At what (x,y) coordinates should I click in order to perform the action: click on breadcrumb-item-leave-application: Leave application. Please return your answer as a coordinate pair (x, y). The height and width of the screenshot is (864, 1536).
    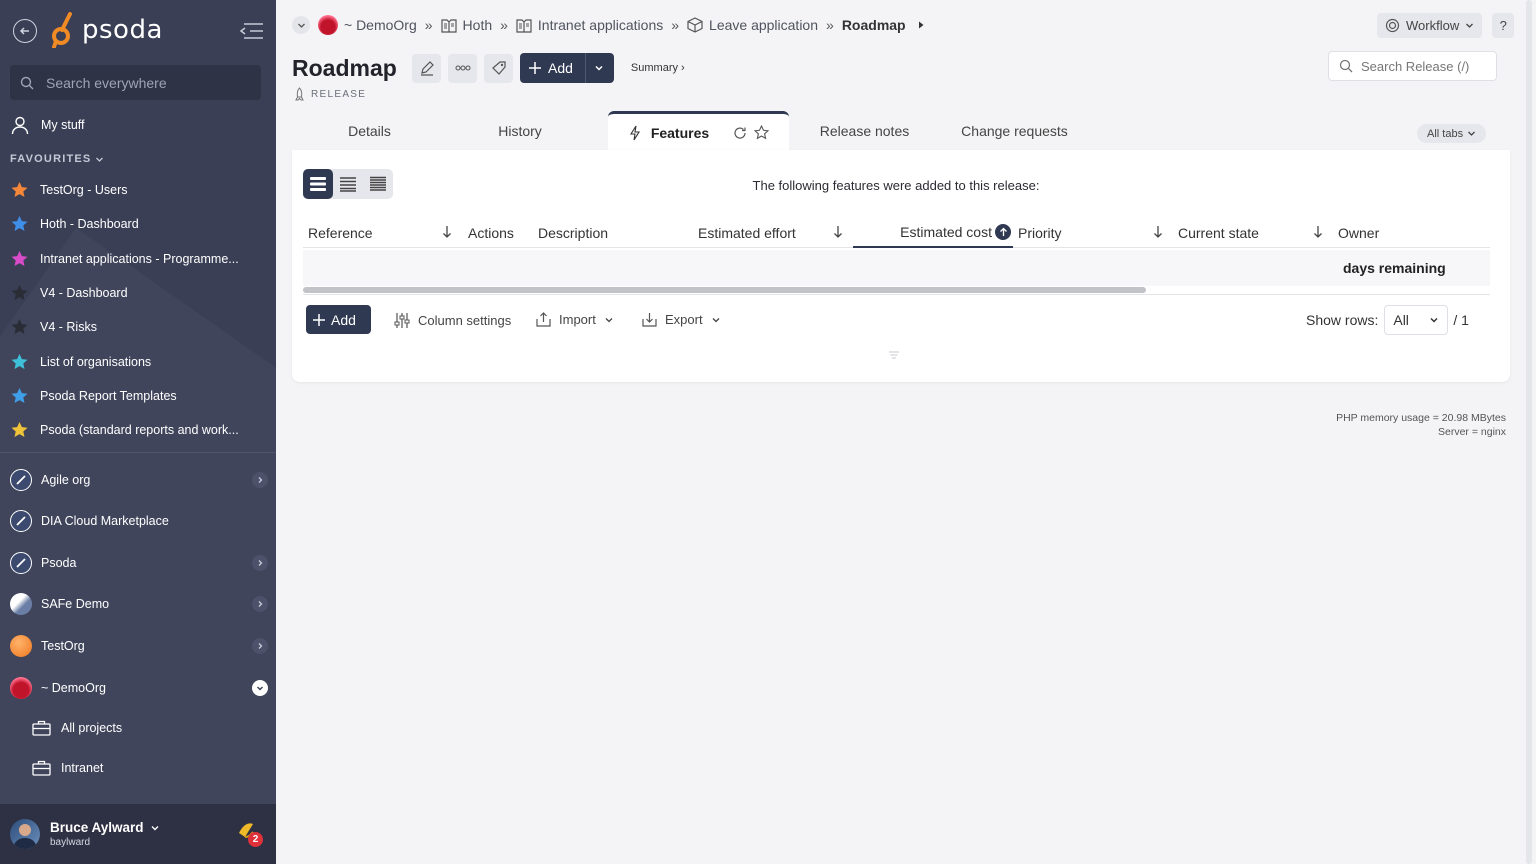
    Looking at the image, I should click on (752, 25).